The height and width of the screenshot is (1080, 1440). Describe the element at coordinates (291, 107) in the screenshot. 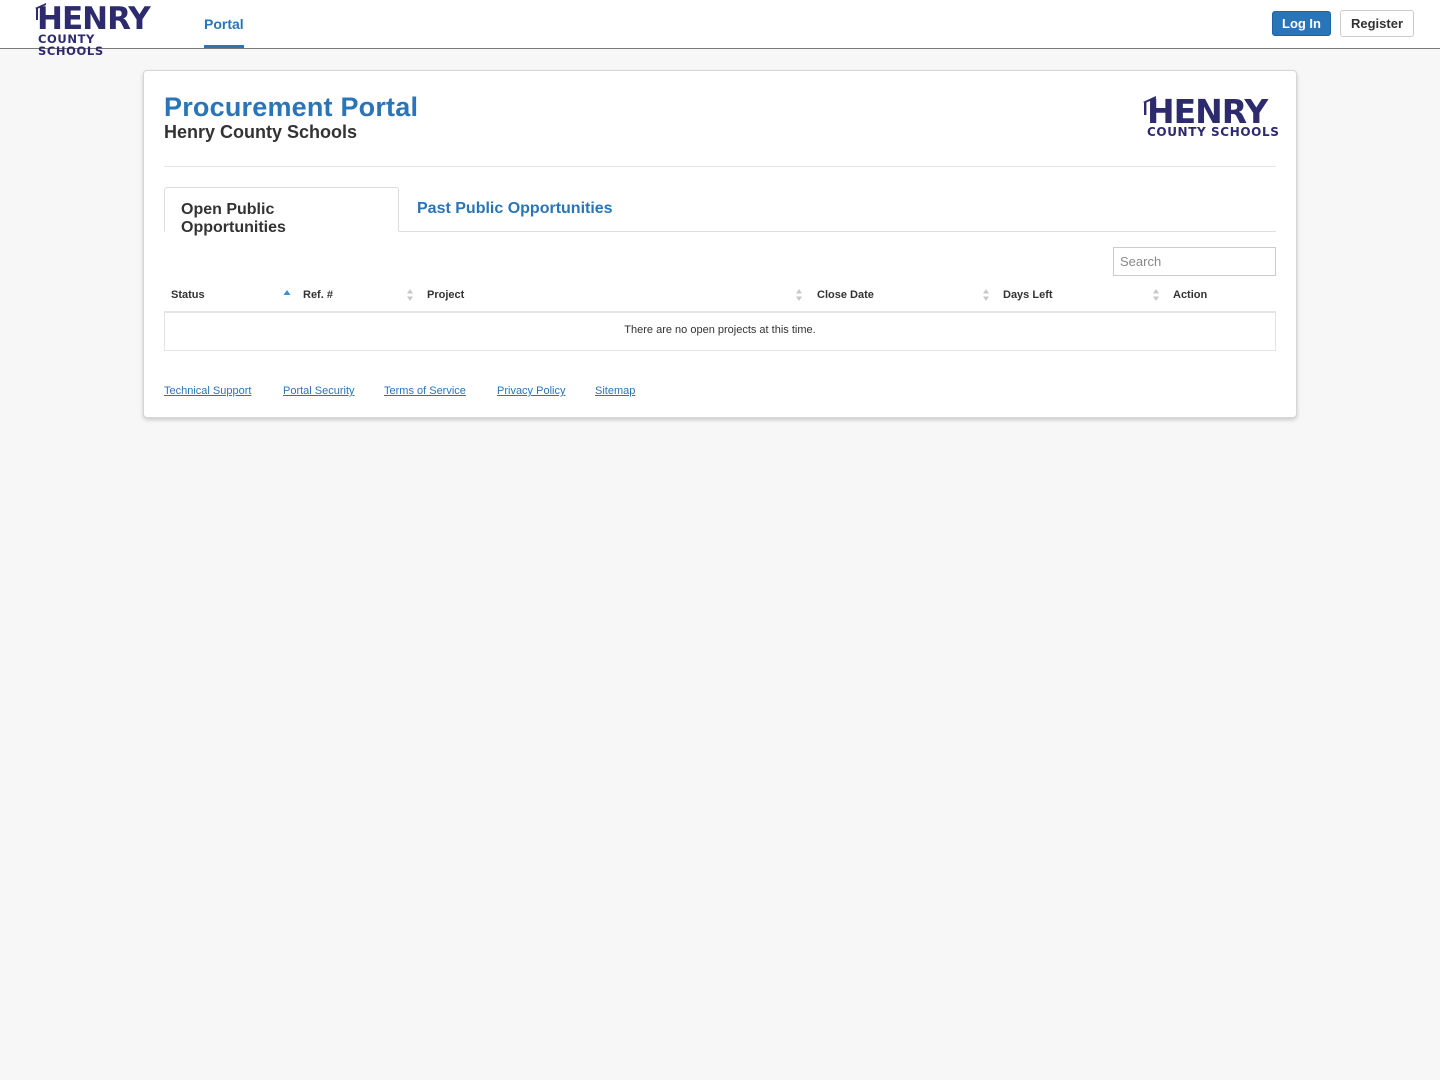

I see `page-title: Procurement Portal` at that location.